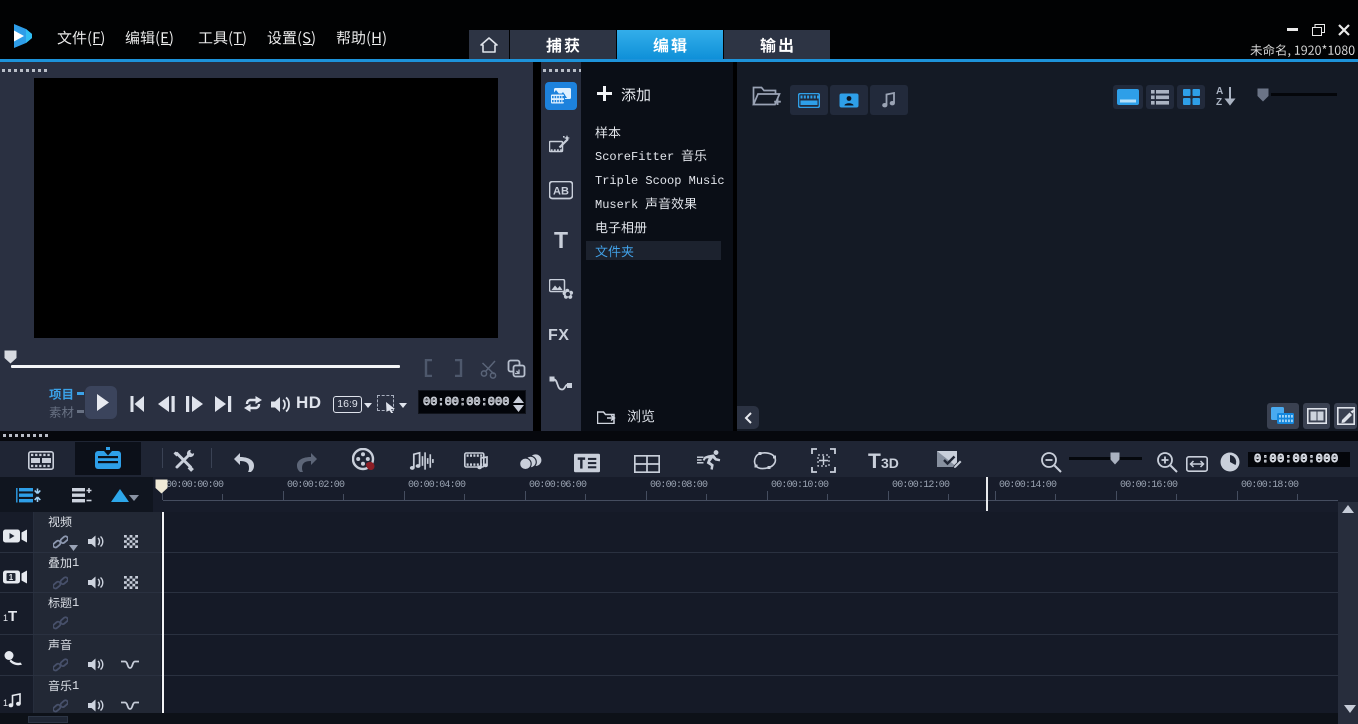  I want to click on svg-text: AB, so click(561, 192).